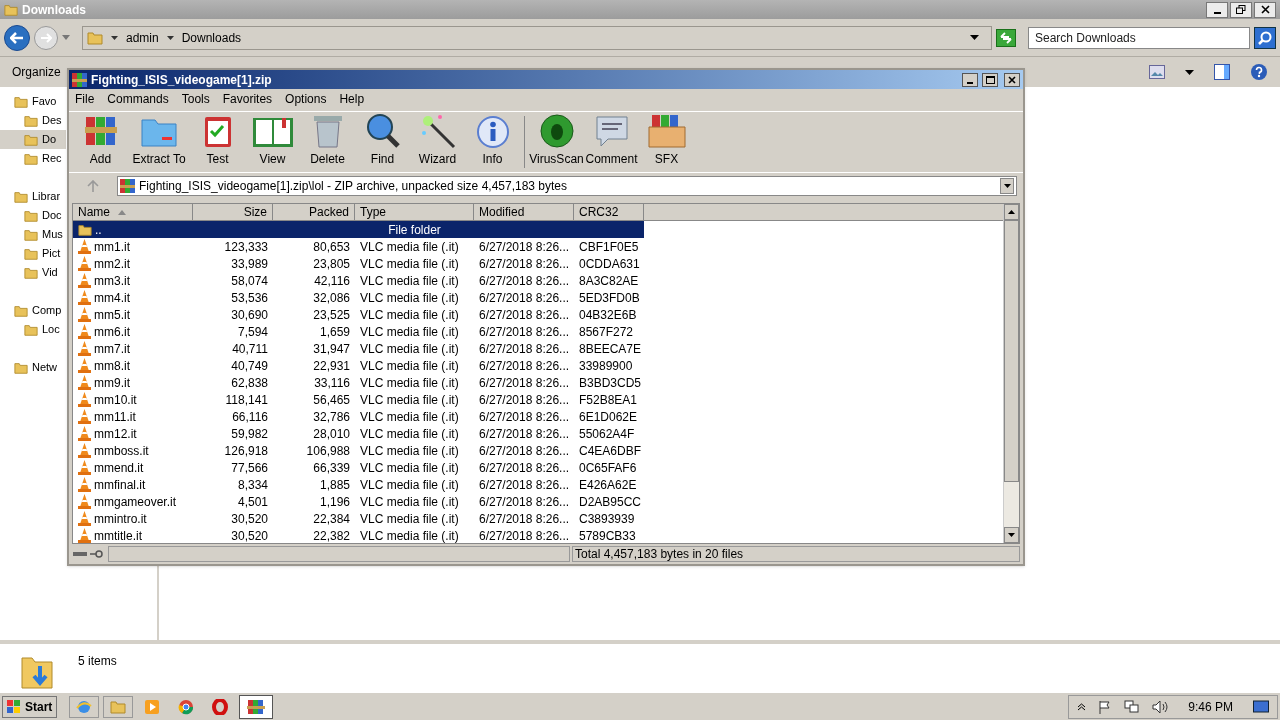 The image size is (1280, 720). Describe the element at coordinates (358, 382) in the screenshot. I see `file-row: mm9.it 62,838 33,116 VLC media file (.it) 6/27/2018 8:26... B3BD3CD5` at that location.